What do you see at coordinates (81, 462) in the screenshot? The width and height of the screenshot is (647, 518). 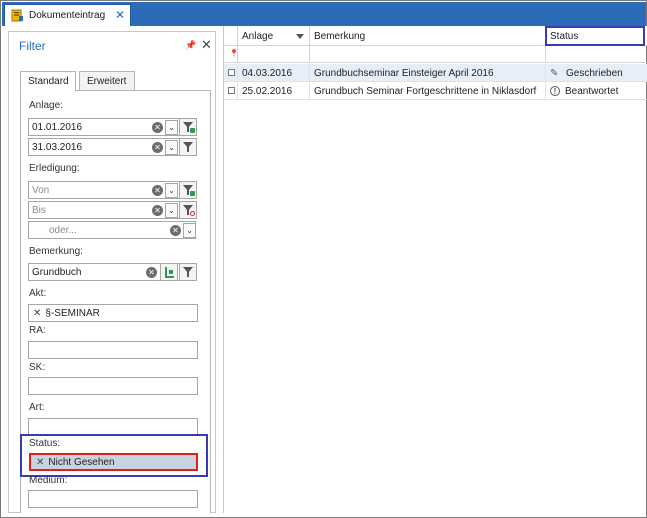 I see `status-token-text: Nicht Gesehen` at bounding box center [81, 462].